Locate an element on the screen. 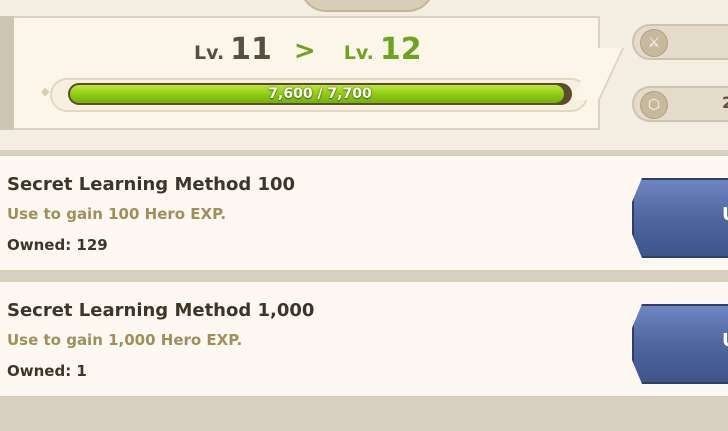  item-owned-count: Owned: 129 is located at coordinates (57, 245).